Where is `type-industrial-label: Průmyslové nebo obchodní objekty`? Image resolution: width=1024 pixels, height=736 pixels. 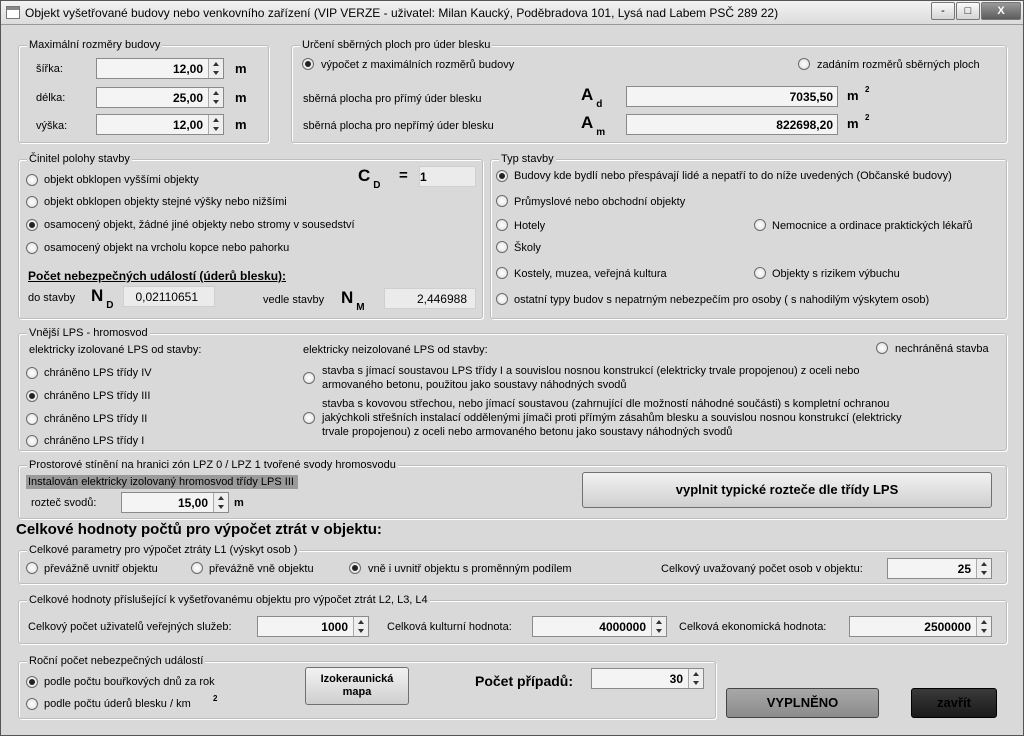 type-industrial-label: Průmyslové nebo obchodní objekty is located at coordinates (600, 202).